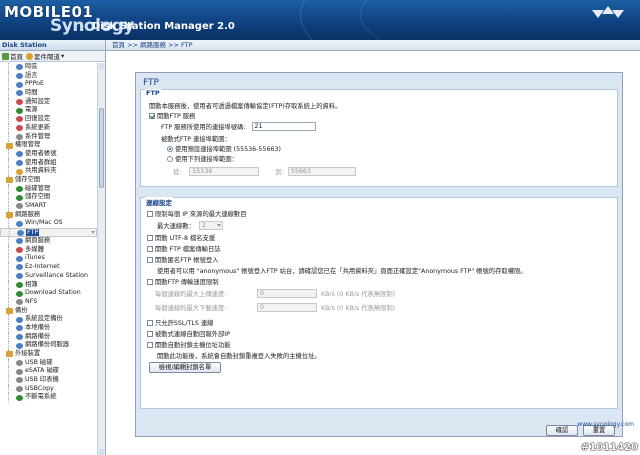  Describe the element at coordinates (150, 213) in the screenshot. I see `limit-ip-checkbox` at that location.